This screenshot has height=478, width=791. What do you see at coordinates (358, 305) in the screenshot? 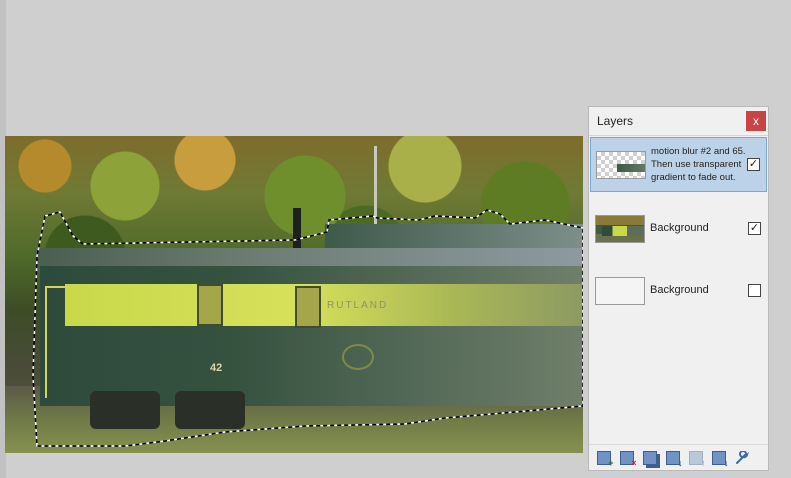
I see `car-lettering: RUTLAND` at bounding box center [358, 305].